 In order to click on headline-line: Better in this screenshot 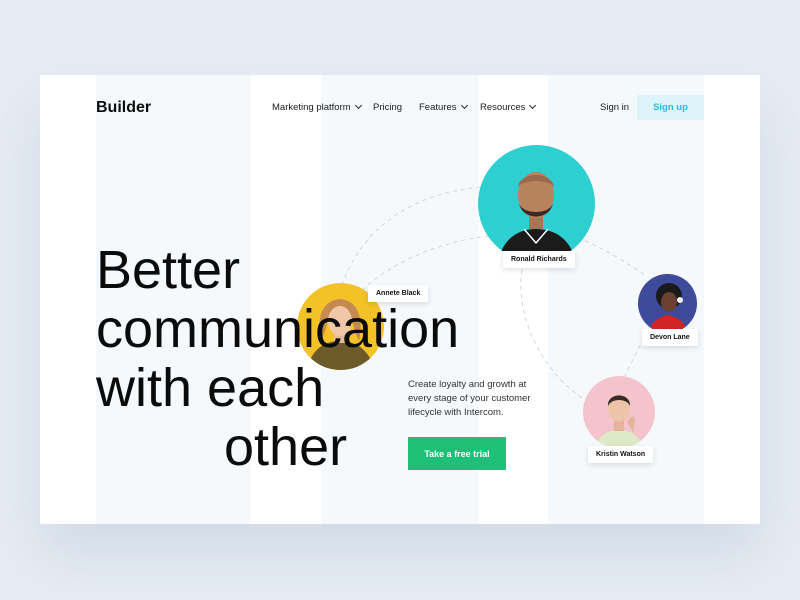, I will do `click(168, 270)`.